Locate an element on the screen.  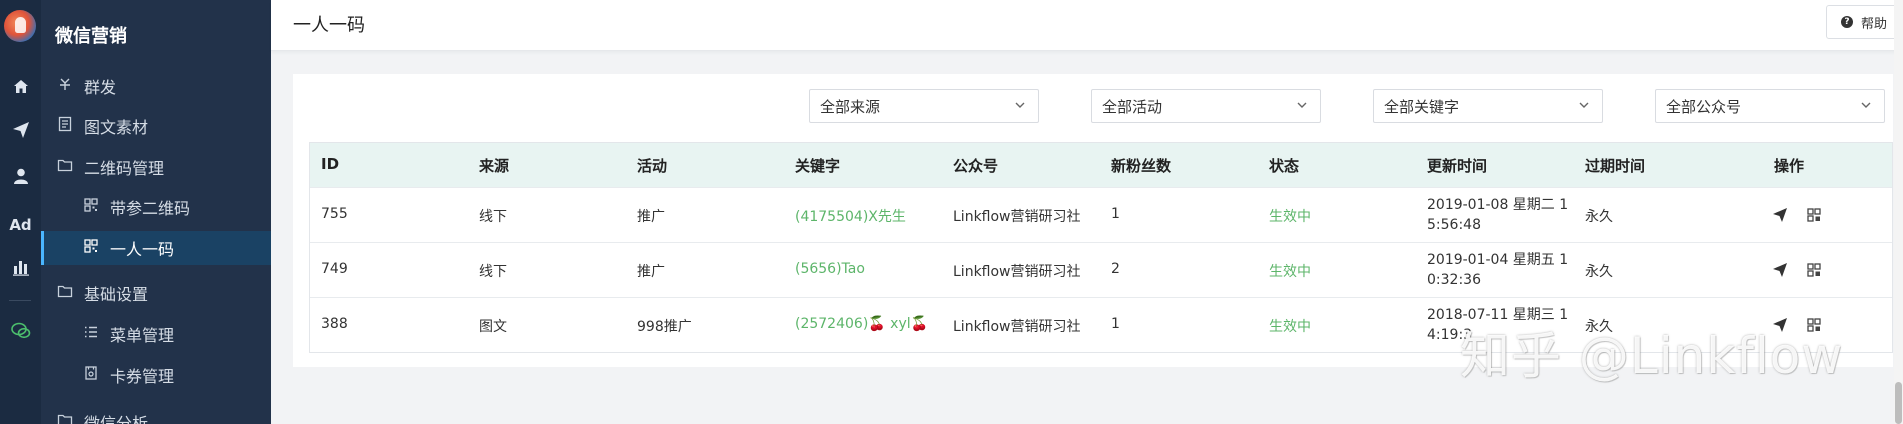
sidebar-item-one-person-one-code: 一人一码 is located at coordinates (156, 248).